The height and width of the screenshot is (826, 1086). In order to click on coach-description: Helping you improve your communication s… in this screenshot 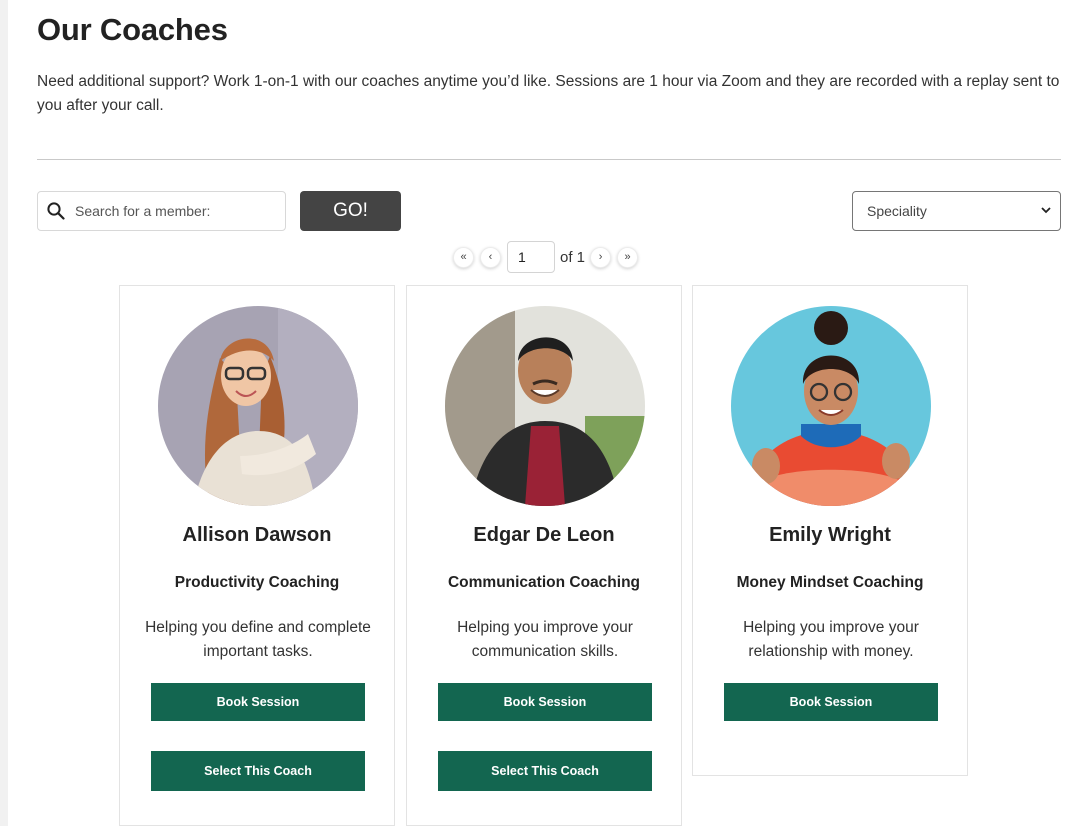, I will do `click(545, 639)`.